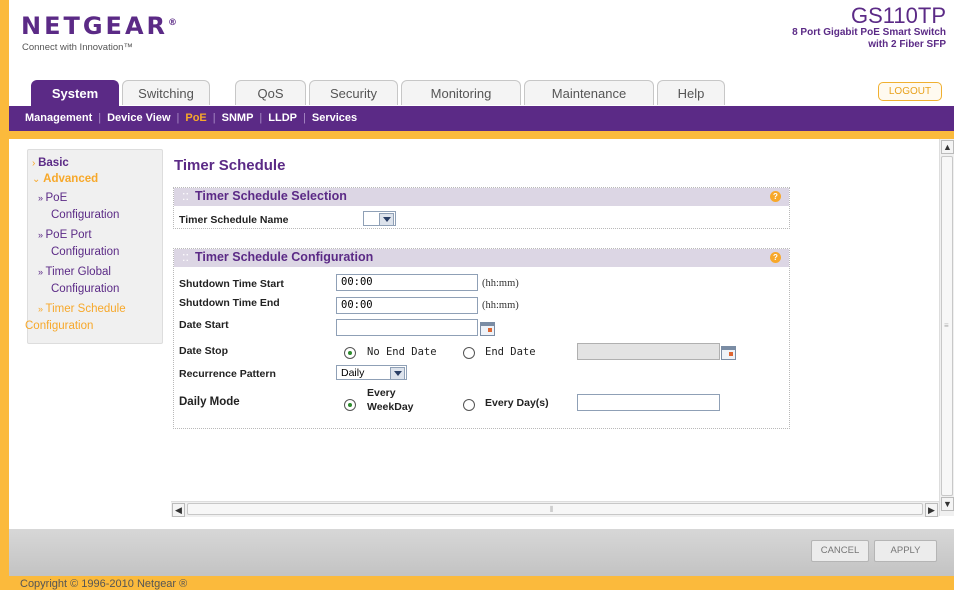 Image resolution: width=954 pixels, height=590 pixels. Describe the element at coordinates (204, 325) in the screenshot. I see `date-start-label: Date Start` at that location.